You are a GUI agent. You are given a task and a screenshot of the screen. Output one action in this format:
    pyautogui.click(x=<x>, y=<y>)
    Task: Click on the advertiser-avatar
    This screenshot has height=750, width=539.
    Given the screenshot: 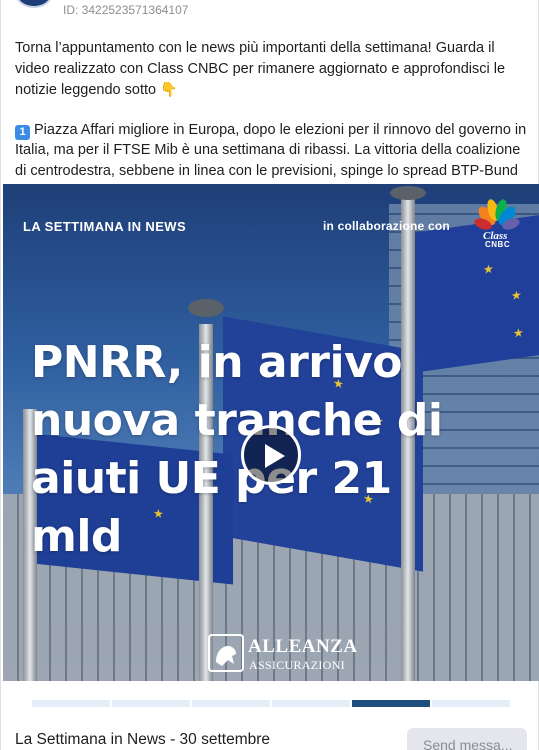 What is the action you would take?
    pyautogui.click(x=34, y=4)
    